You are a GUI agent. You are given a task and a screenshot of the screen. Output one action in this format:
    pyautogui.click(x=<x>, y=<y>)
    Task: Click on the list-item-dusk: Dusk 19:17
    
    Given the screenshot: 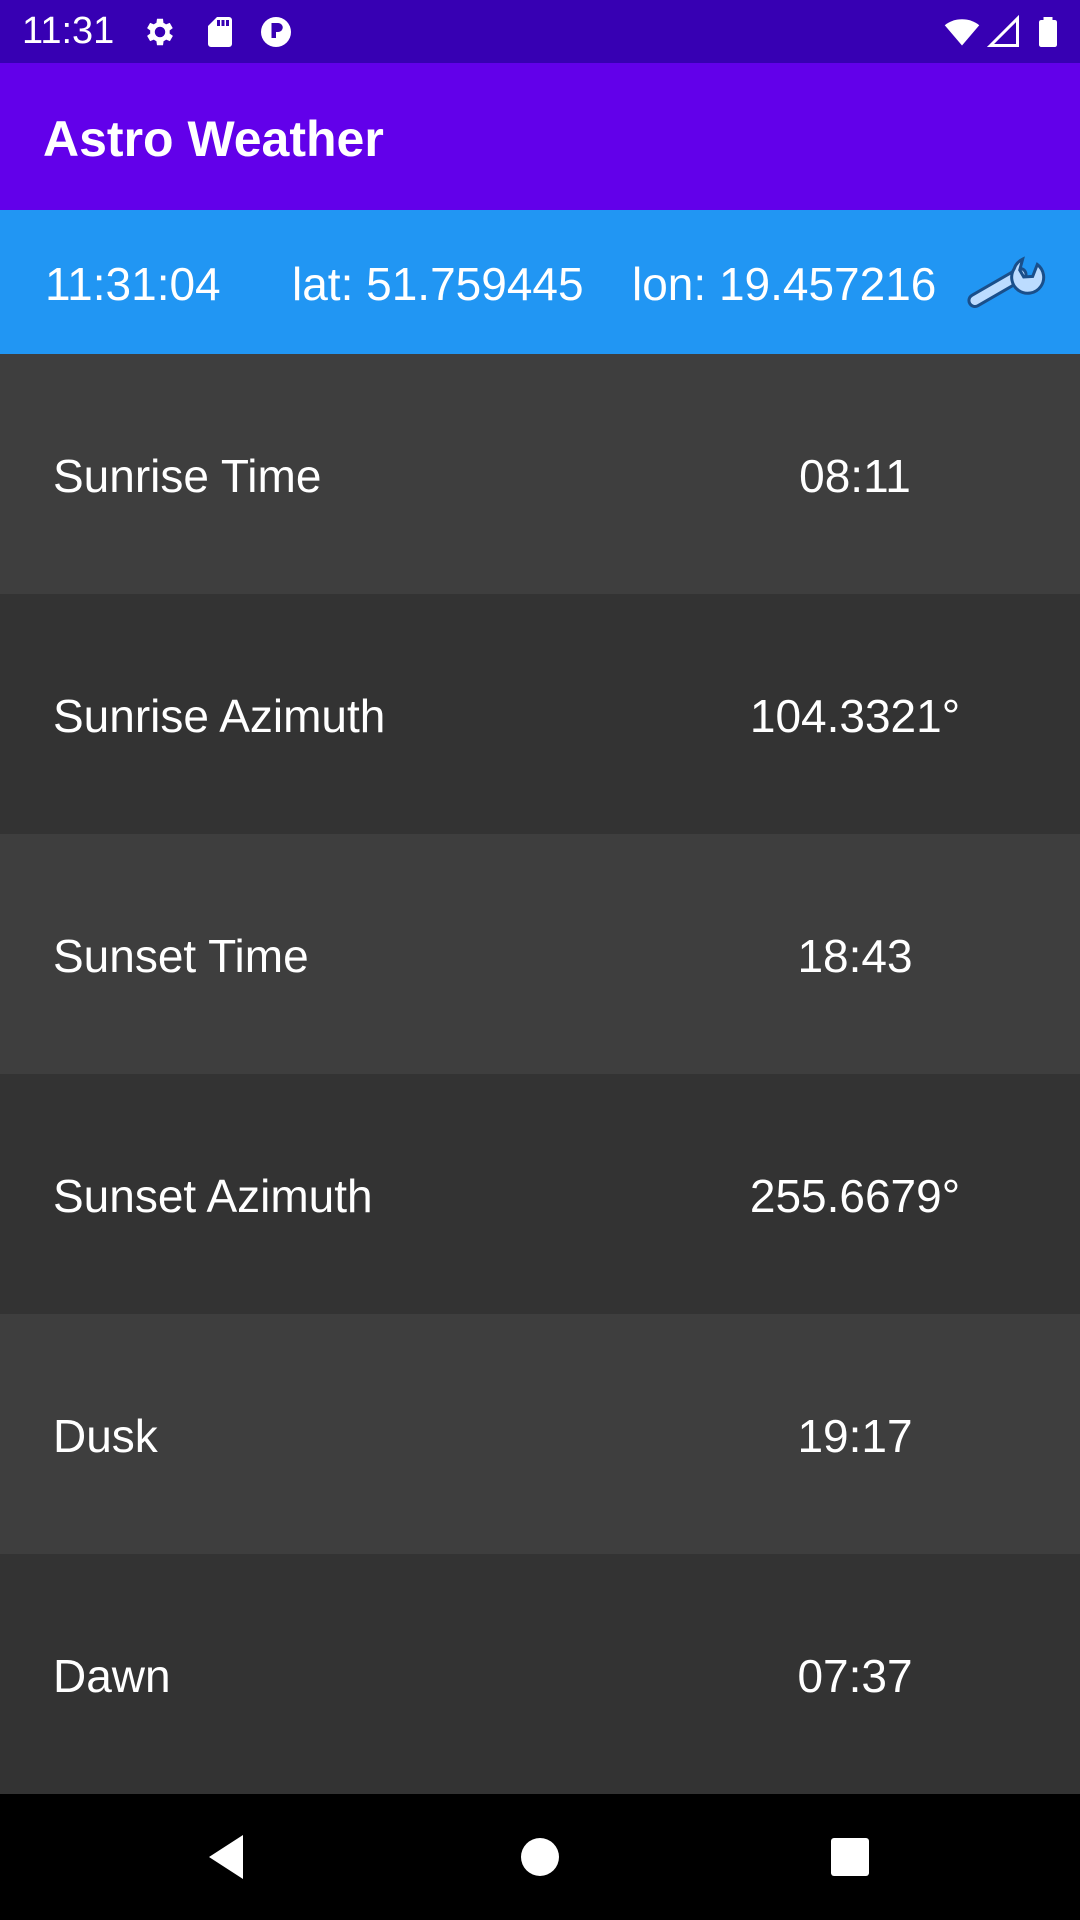 What is the action you would take?
    pyautogui.click(x=540, y=1434)
    